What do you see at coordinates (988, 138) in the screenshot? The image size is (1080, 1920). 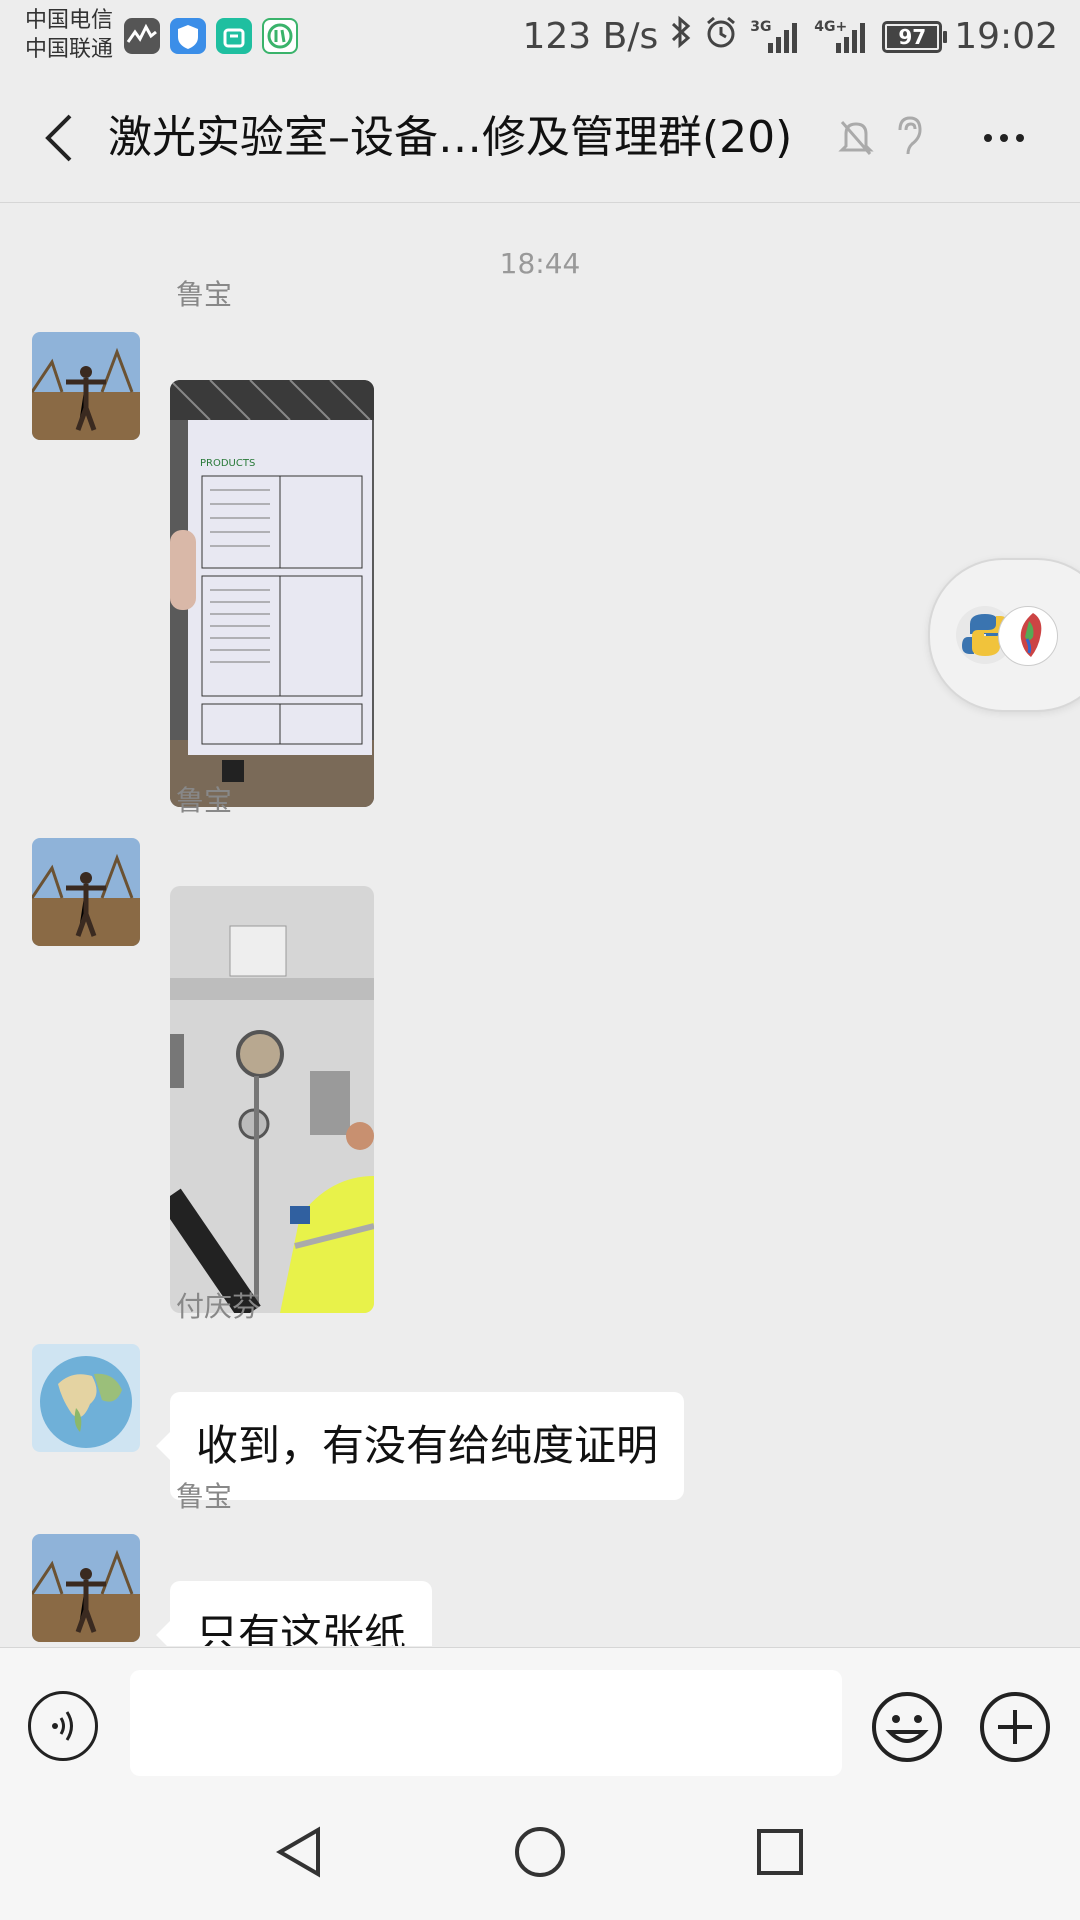 I see `more-icon` at bounding box center [988, 138].